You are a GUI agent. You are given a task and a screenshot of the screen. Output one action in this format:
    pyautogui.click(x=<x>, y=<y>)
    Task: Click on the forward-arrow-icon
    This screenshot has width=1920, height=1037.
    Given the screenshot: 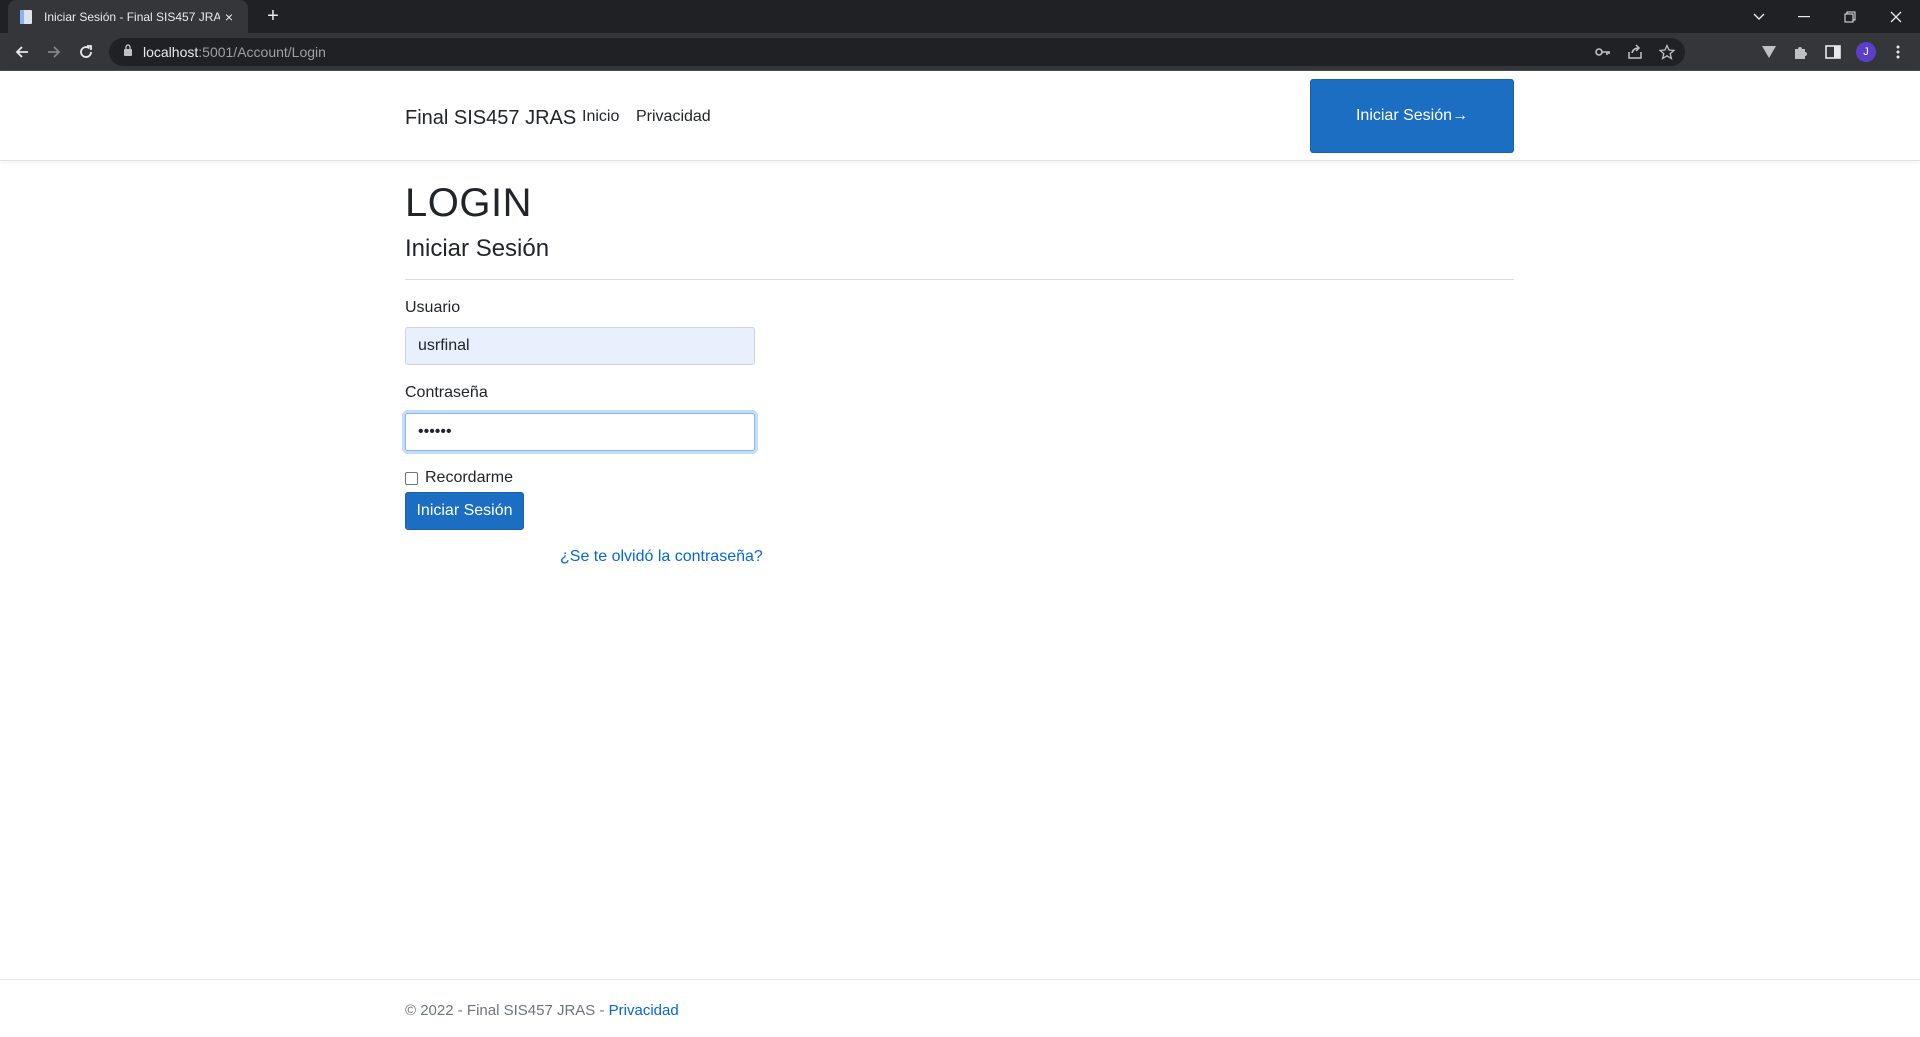 What is the action you would take?
    pyautogui.click(x=54, y=52)
    